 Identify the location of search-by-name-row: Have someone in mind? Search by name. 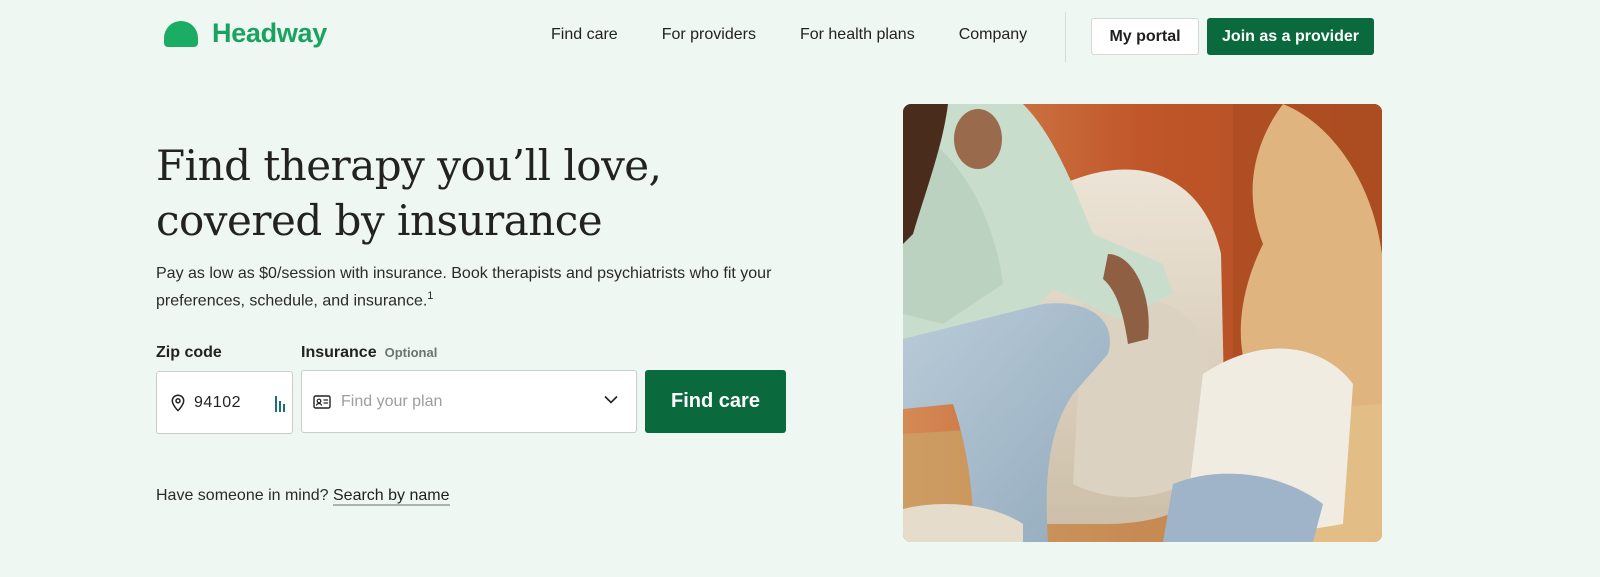
(303, 496).